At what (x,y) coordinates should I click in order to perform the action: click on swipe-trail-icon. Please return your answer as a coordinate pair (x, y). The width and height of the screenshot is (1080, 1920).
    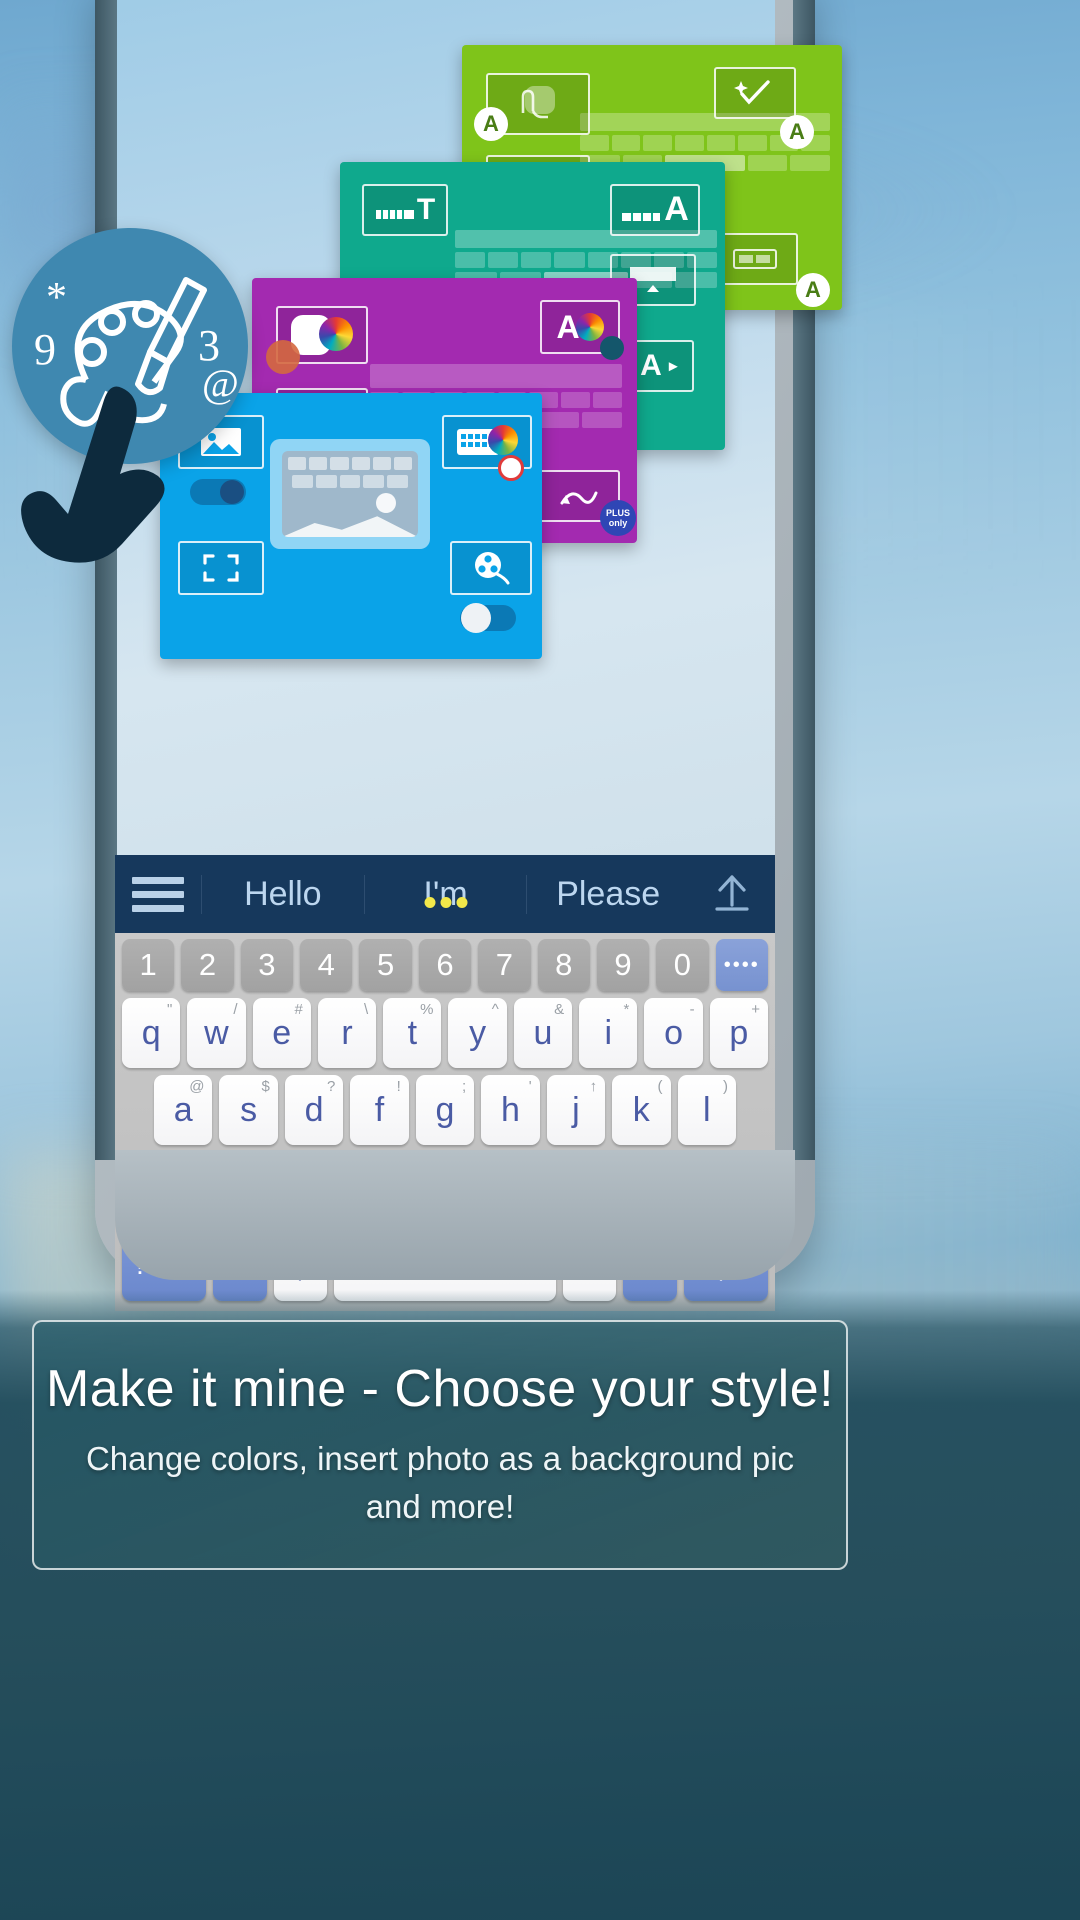
    Looking at the image, I should click on (579, 498).